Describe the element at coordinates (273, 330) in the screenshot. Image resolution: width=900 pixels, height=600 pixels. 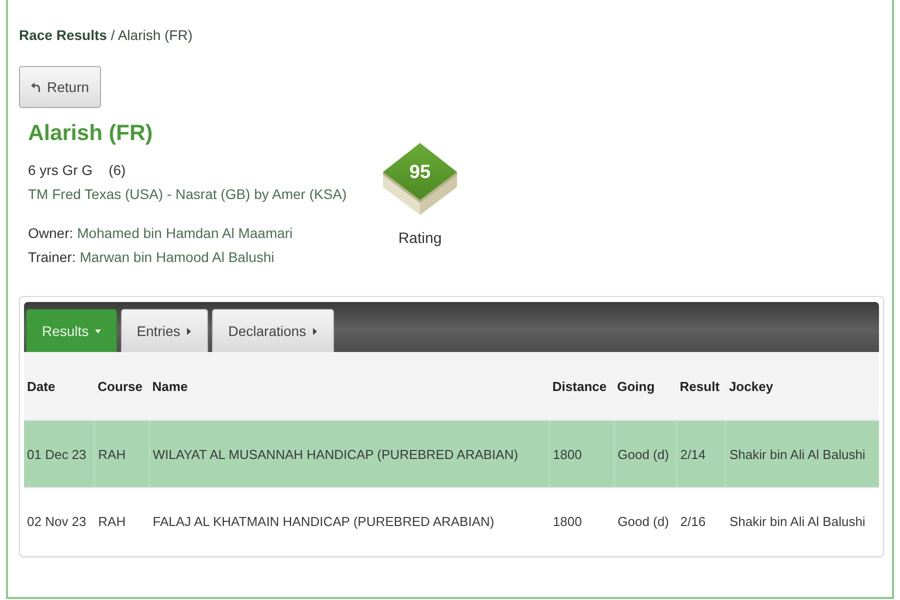
I see `tab: Declarations` at that location.